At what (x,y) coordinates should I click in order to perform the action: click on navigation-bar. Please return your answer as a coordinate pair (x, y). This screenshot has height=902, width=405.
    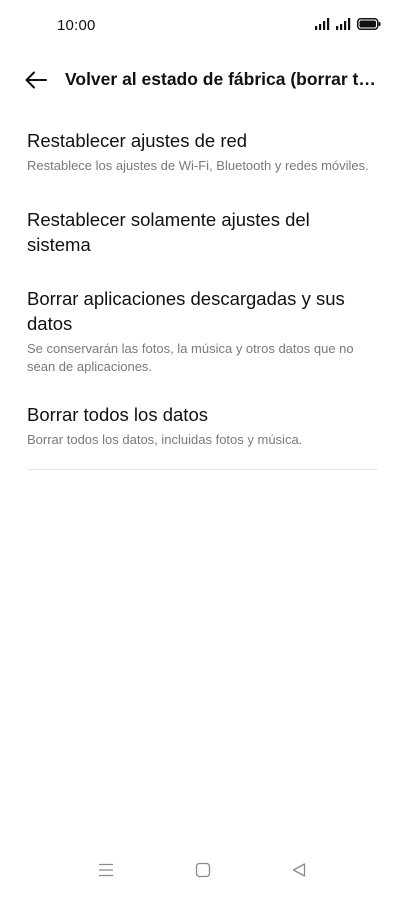
    Looking at the image, I should click on (202, 872).